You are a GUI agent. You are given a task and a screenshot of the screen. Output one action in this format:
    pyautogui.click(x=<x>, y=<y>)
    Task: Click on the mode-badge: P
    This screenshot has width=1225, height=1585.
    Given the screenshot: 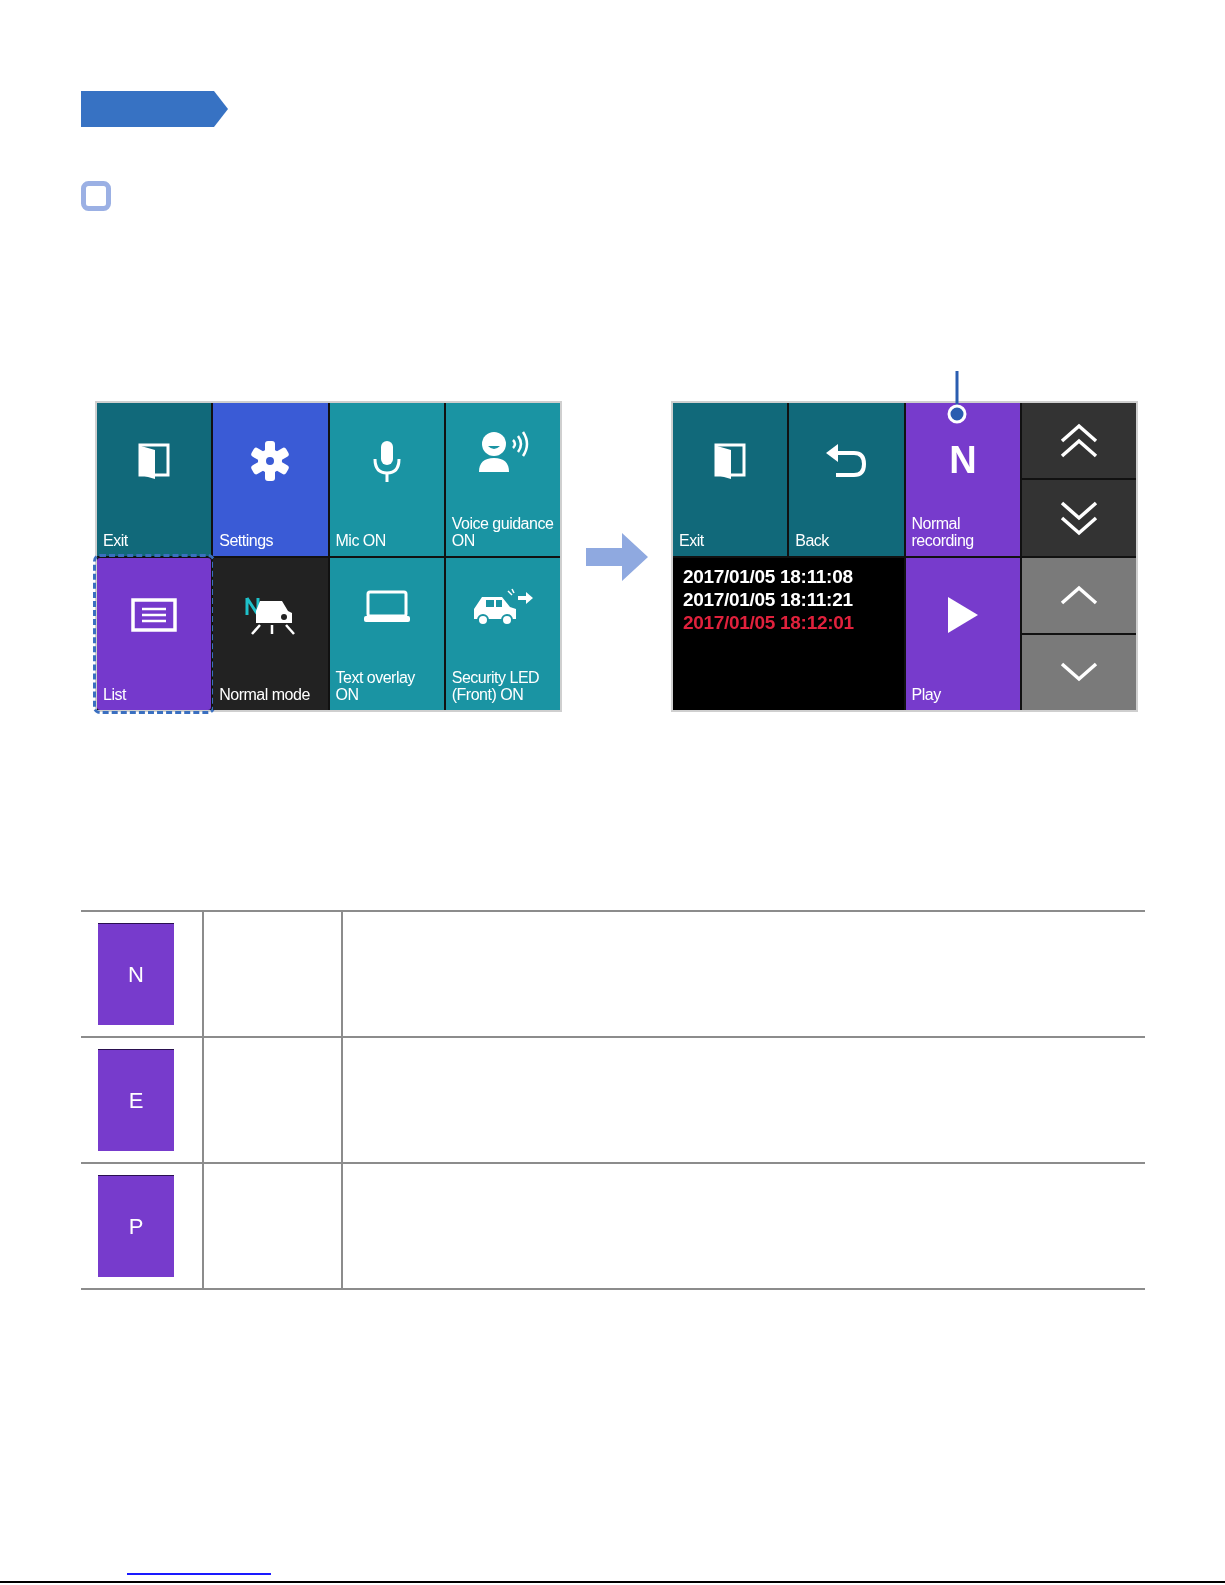 What is the action you would take?
    pyautogui.click(x=136, y=1226)
    